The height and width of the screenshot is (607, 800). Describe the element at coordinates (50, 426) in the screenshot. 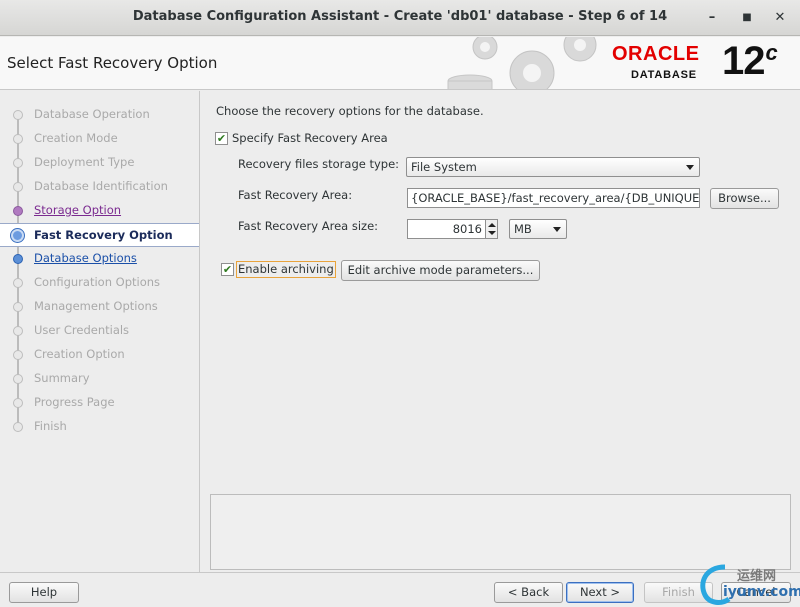

I see `nav-item-label: Finish` at that location.